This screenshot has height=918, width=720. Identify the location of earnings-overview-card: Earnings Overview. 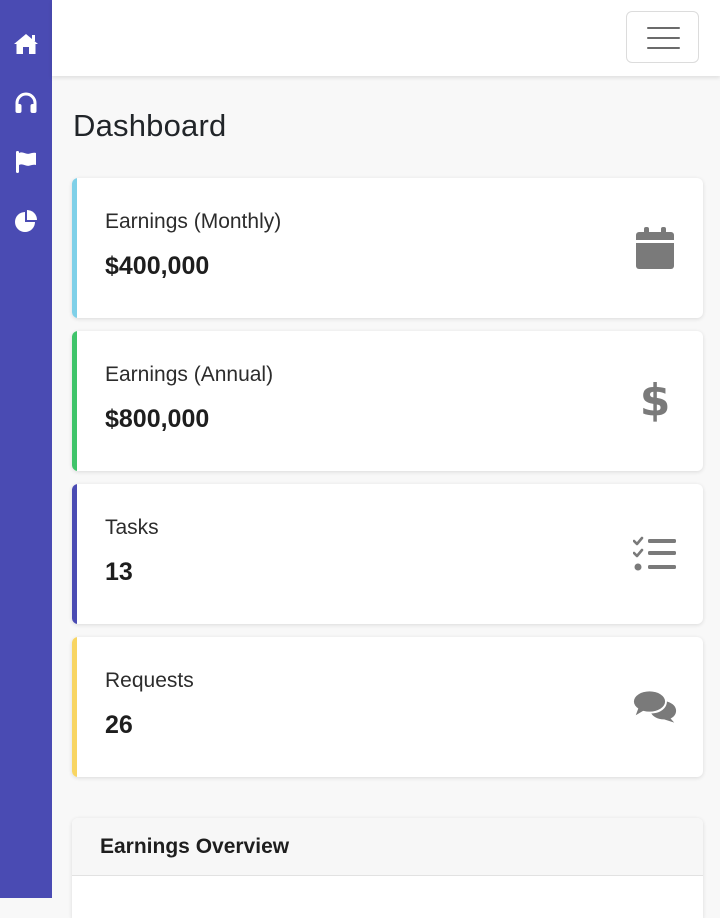
(387, 868).